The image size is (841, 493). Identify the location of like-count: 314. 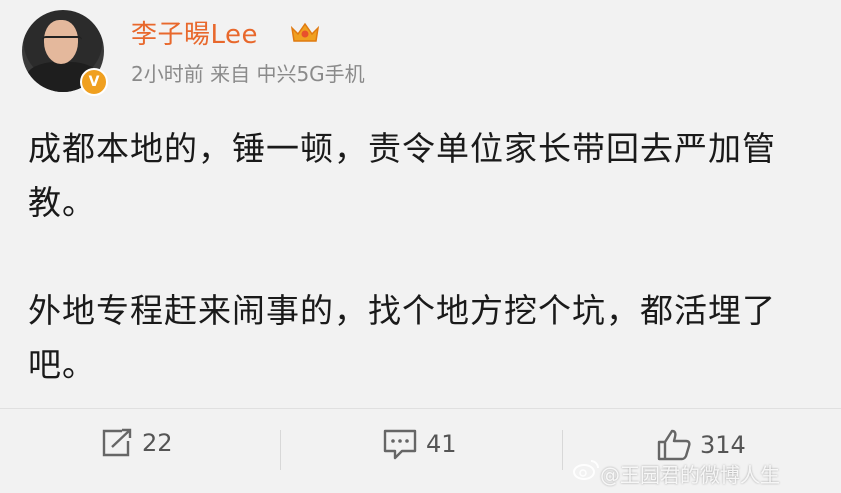
(723, 445).